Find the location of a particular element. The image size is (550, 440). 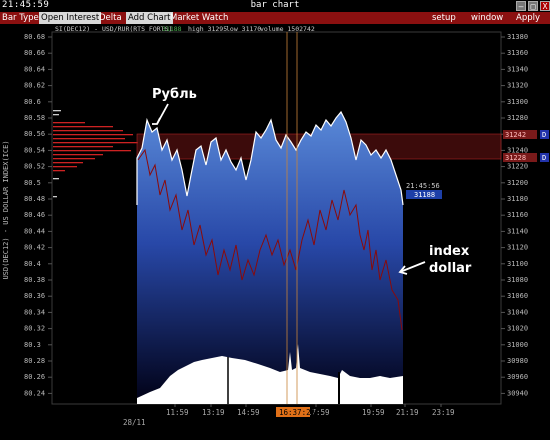

price-marker-2: 31228 D is located at coordinates (526, 157).